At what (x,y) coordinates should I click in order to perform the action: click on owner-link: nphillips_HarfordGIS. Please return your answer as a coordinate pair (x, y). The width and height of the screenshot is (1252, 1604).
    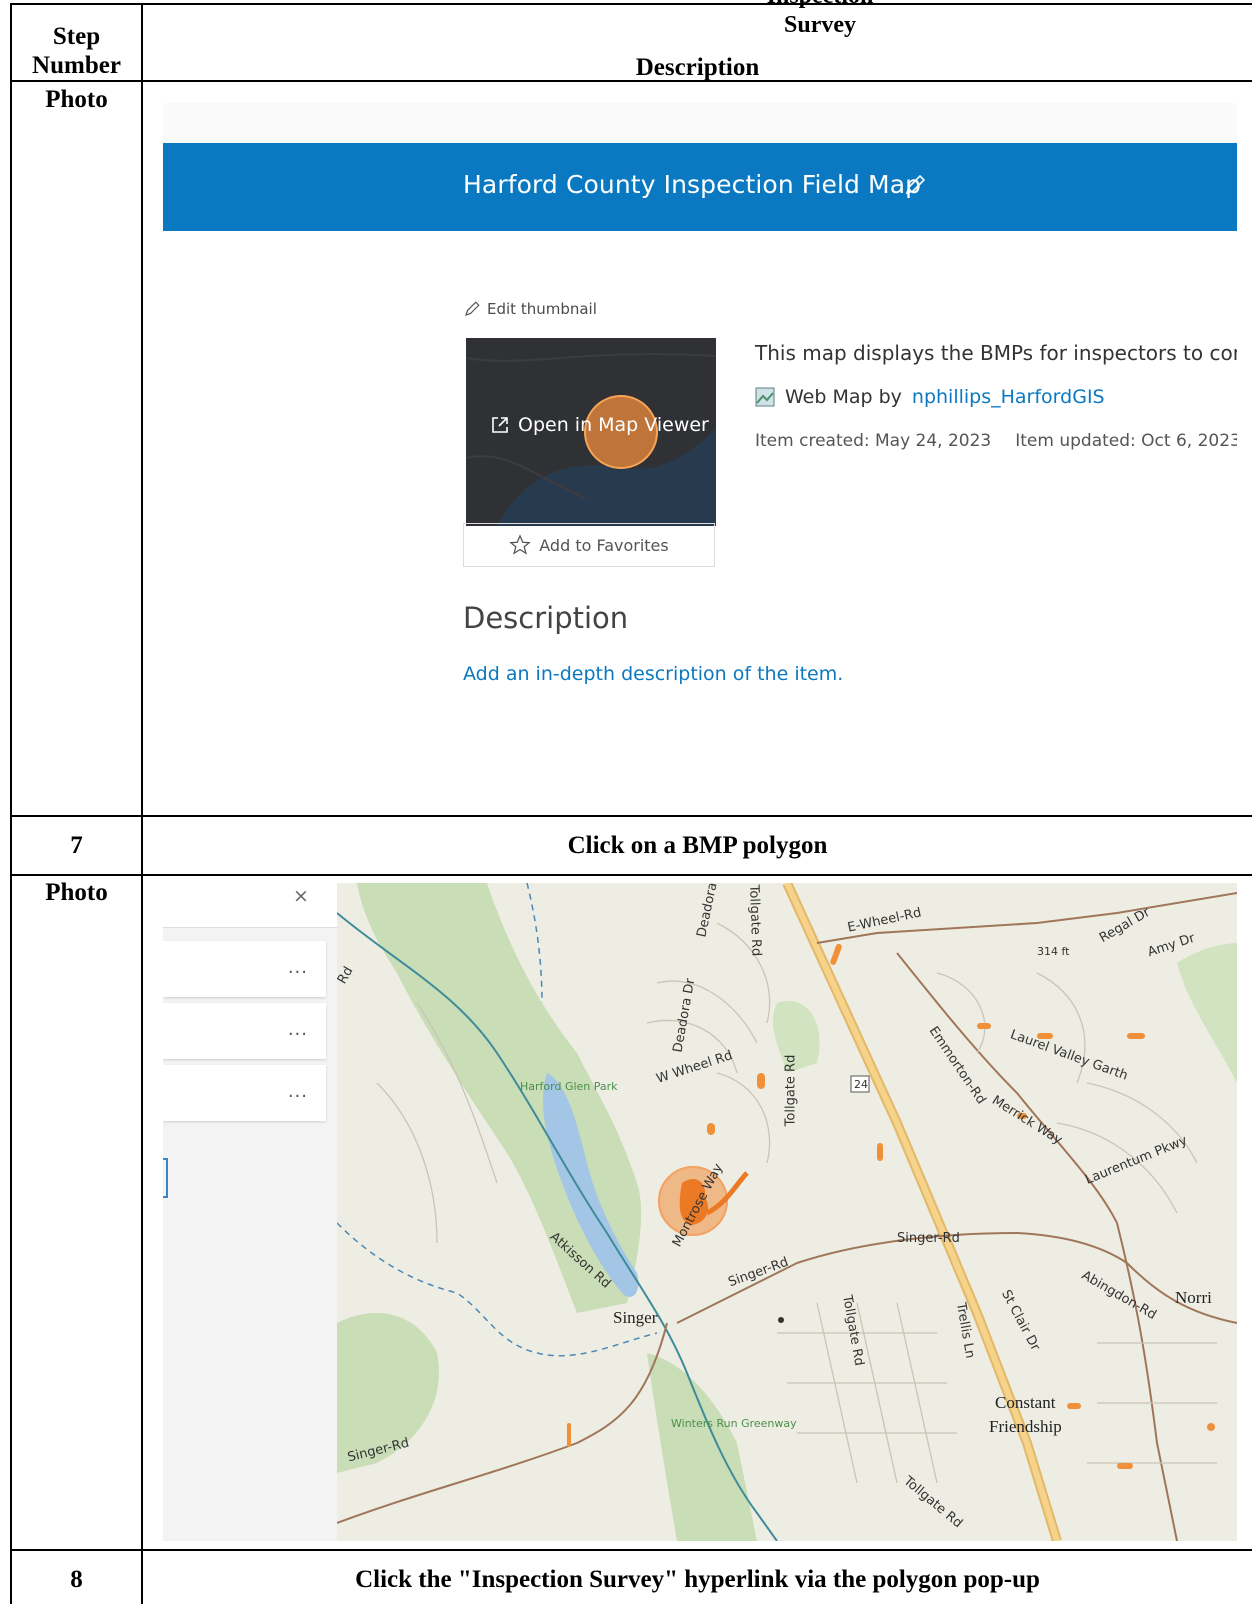
    Looking at the image, I should click on (1008, 397).